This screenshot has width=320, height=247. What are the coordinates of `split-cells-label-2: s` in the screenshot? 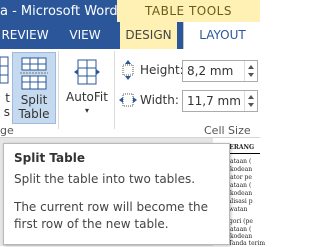 It's located at (6, 112).